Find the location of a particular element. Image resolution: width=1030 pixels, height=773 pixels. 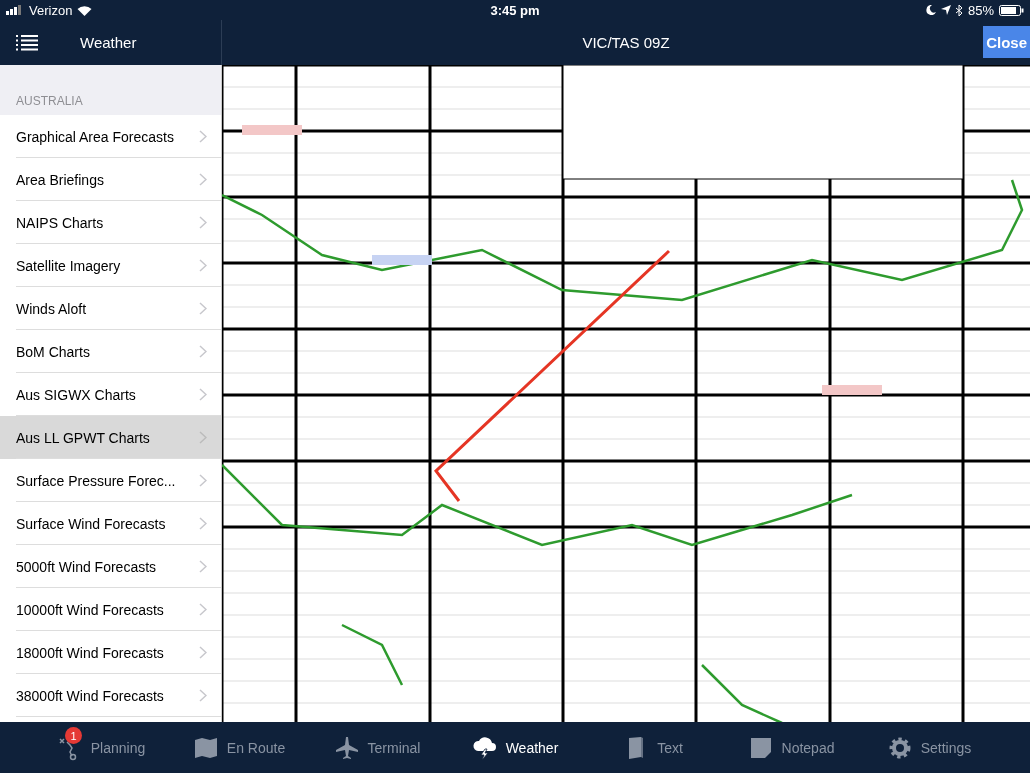

carrier-label: Verizon is located at coordinates (51, 10).